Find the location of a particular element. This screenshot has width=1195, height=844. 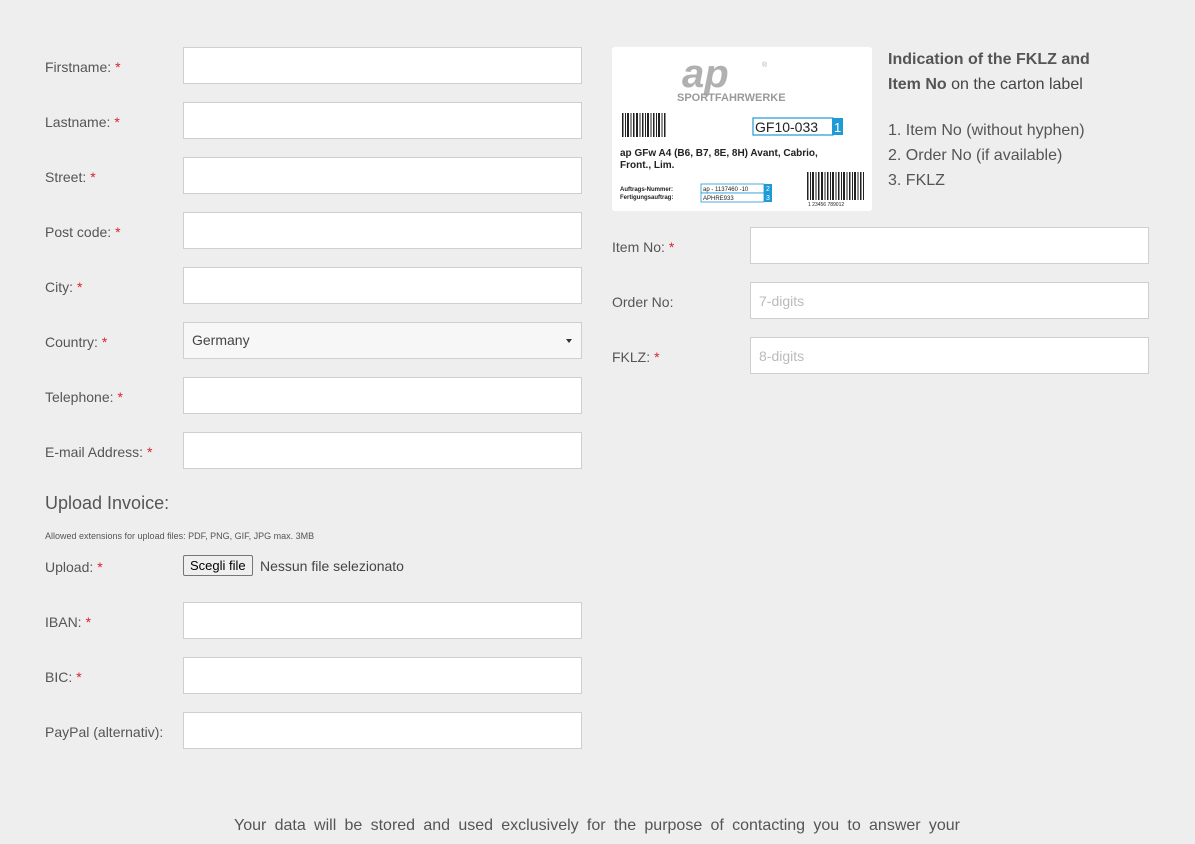

barcode-number: 1 23456 789012 is located at coordinates (826, 205).